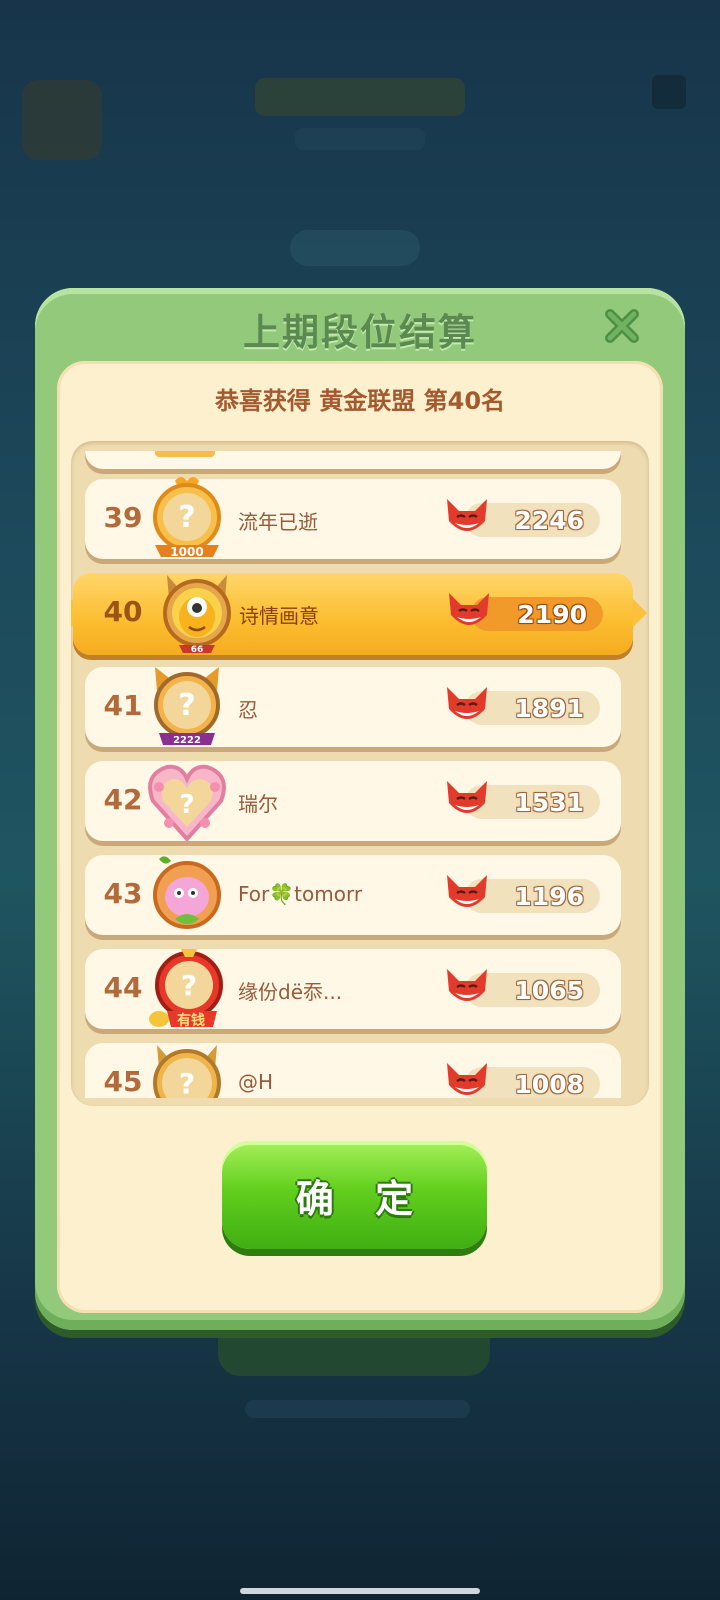 This screenshot has width=720, height=1600. I want to click on rank-number: 44, so click(123, 987).